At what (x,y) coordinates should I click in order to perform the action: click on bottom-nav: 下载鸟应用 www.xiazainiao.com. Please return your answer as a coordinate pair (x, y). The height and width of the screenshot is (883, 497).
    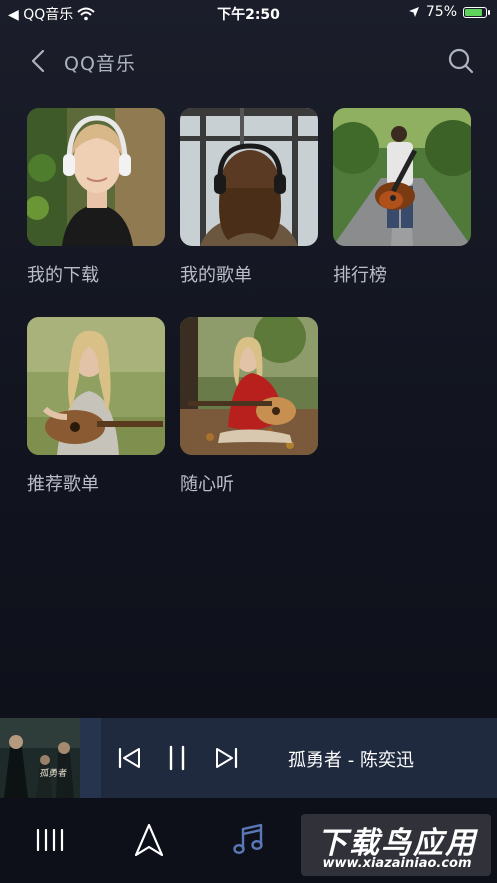
    Looking at the image, I should click on (248, 840).